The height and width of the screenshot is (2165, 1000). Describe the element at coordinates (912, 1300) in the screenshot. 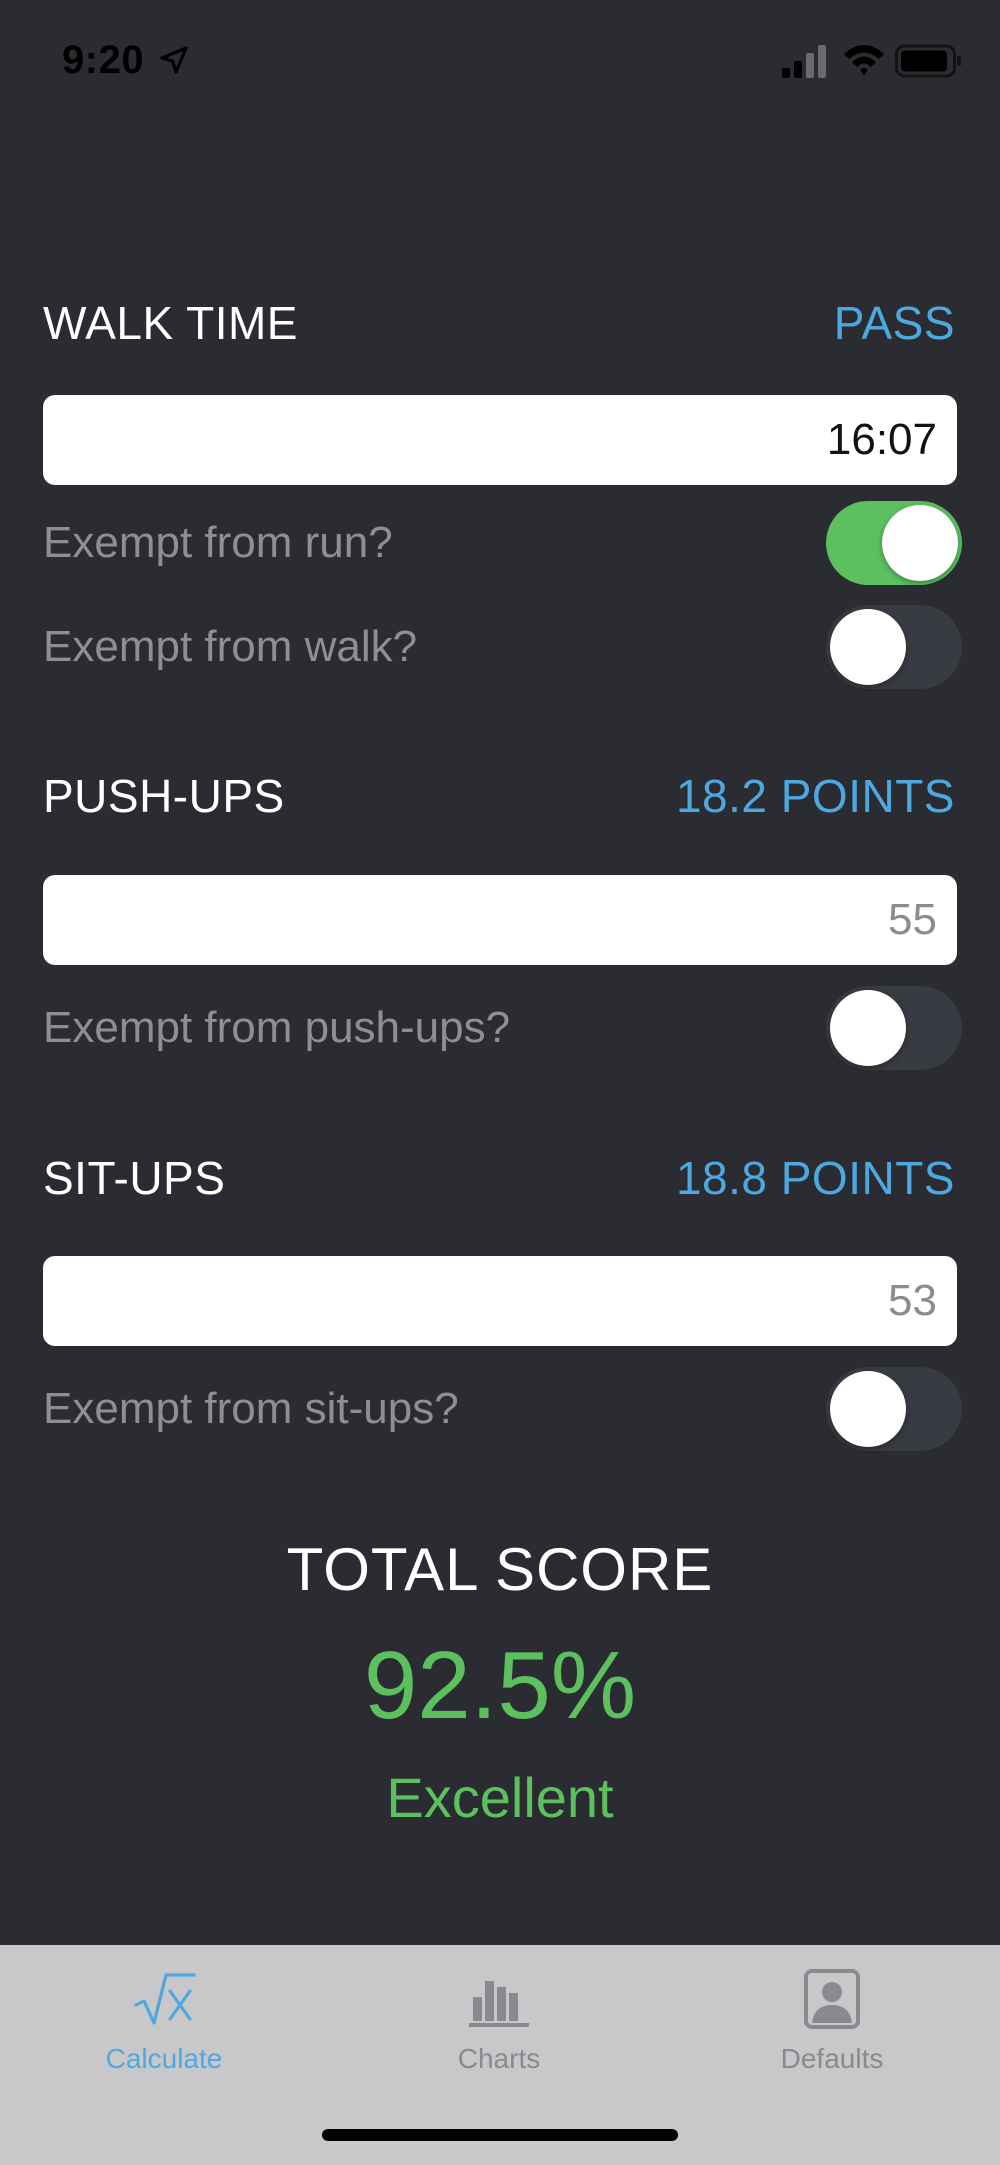

I see `sit-ups-placeholder: 53` at that location.